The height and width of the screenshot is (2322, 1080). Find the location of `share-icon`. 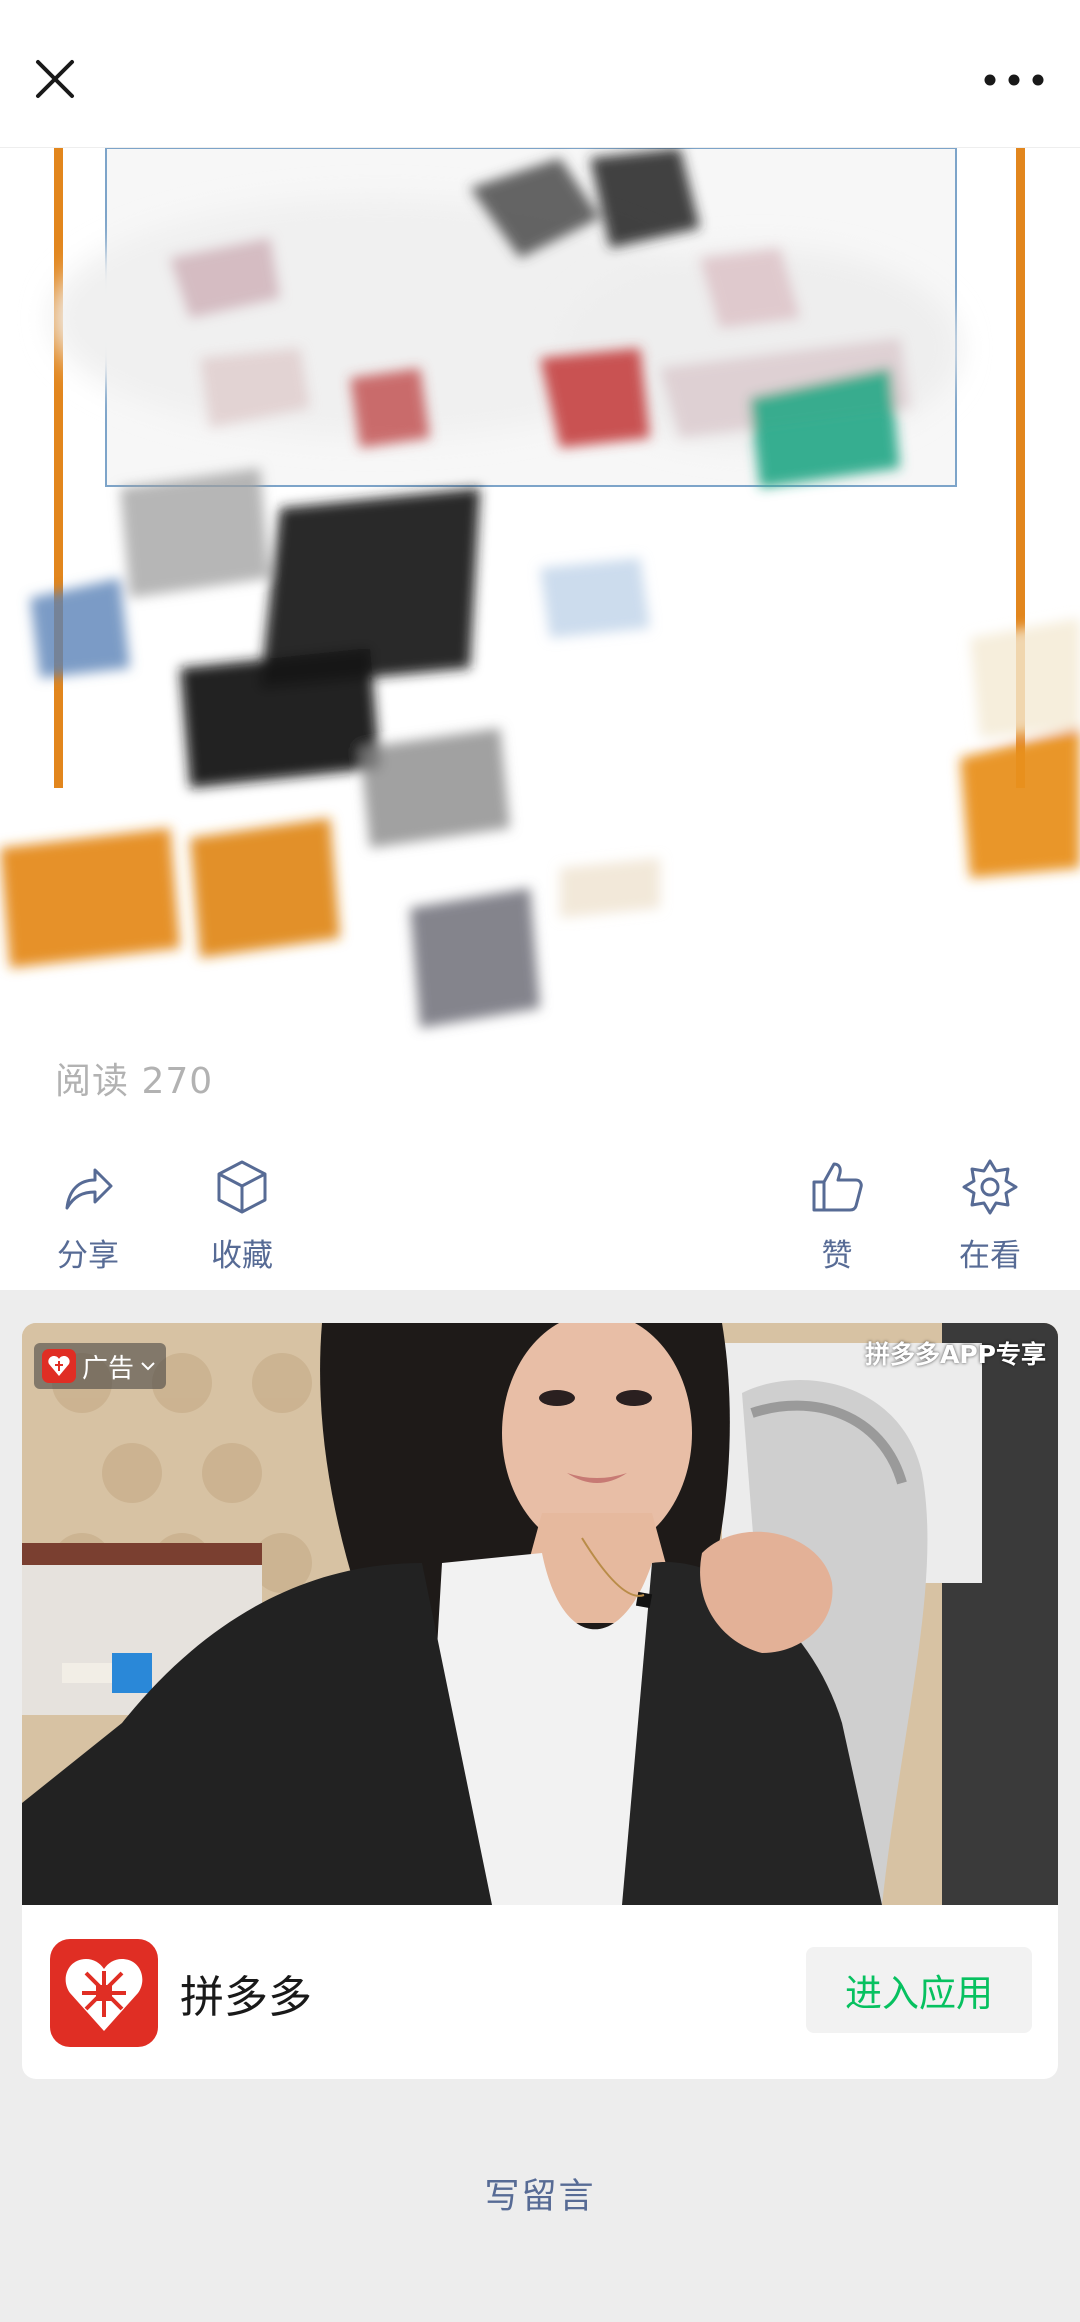

share-icon is located at coordinates (89, 1189).